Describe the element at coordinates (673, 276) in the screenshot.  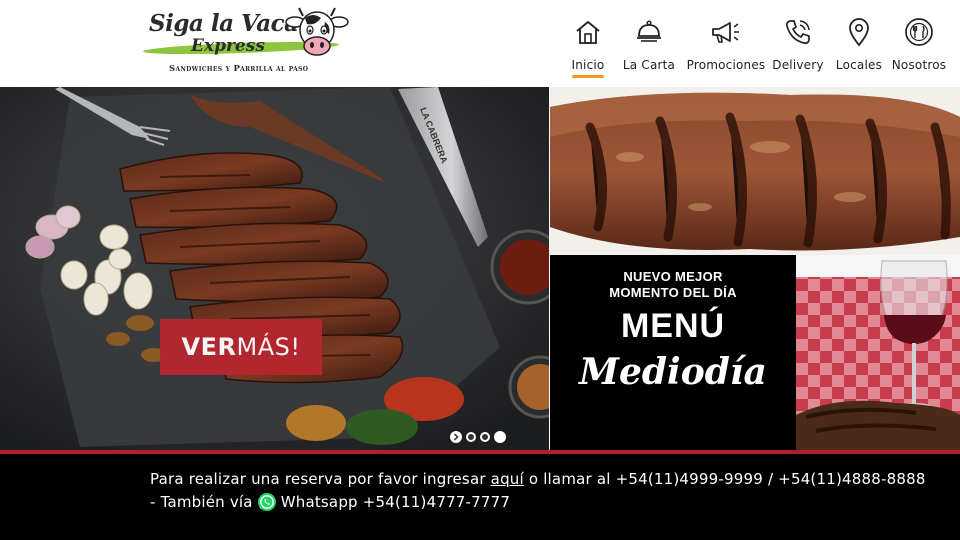
I see `promo-kicker-line-1: NUEVO MEJOR` at that location.